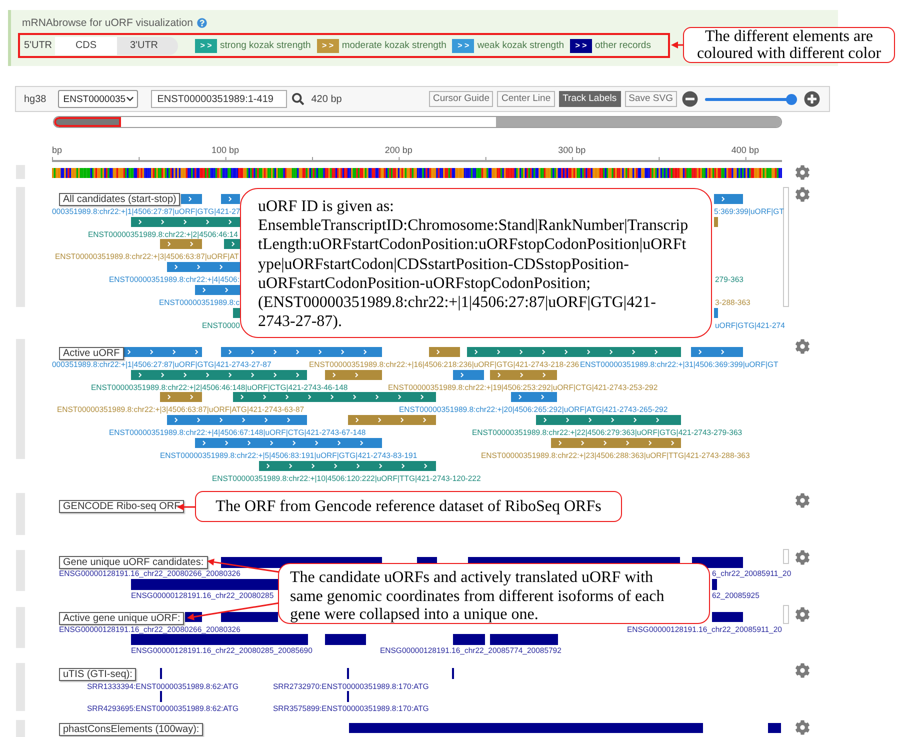  I want to click on genome-label: hg38, so click(35, 99).